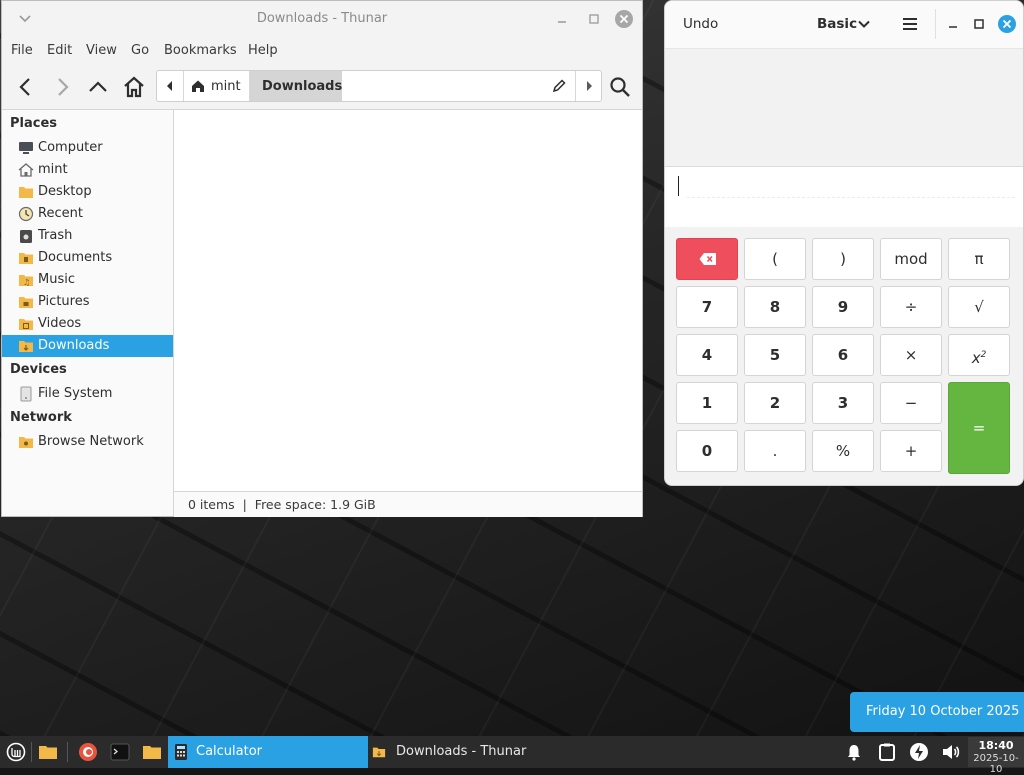 This screenshot has width=1024, height=775. I want to click on path-scroll-left, so click(170, 86).